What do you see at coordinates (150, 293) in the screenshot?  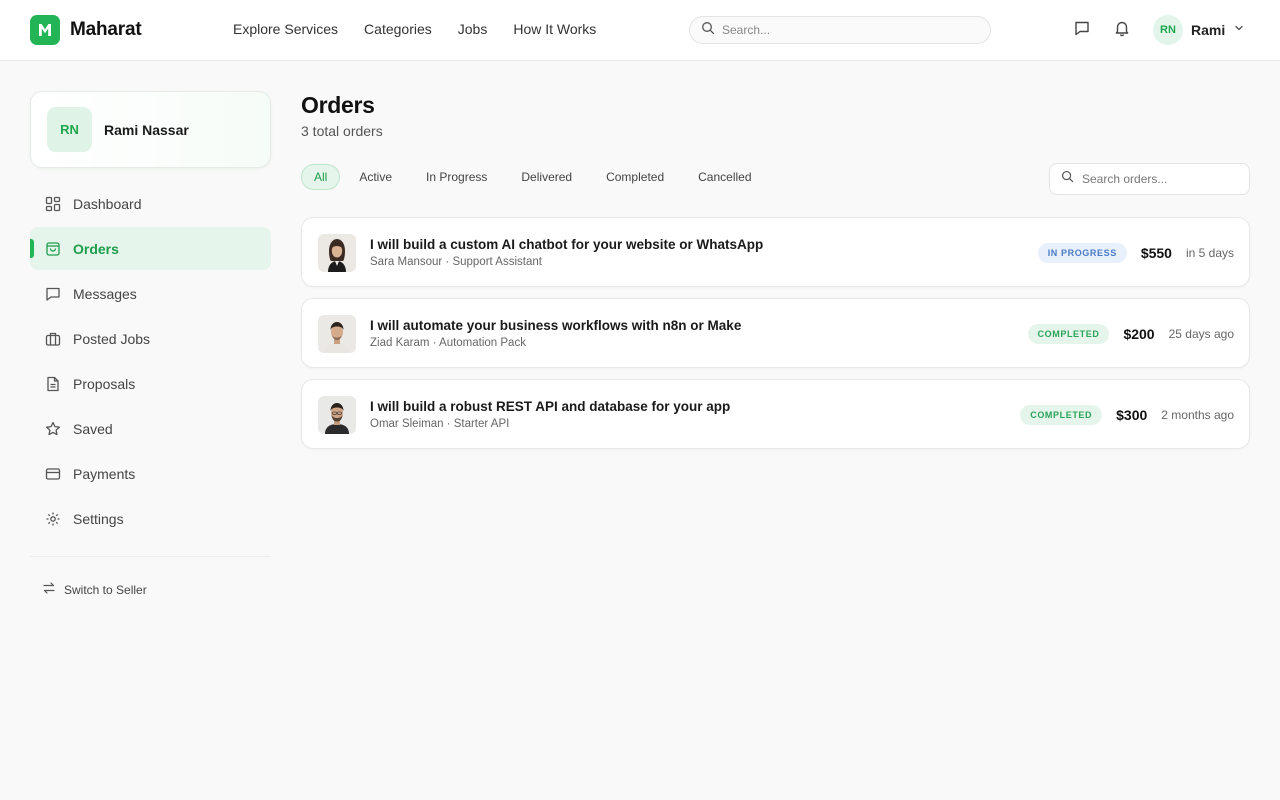 I see `sidebar-item-messages: Messages` at bounding box center [150, 293].